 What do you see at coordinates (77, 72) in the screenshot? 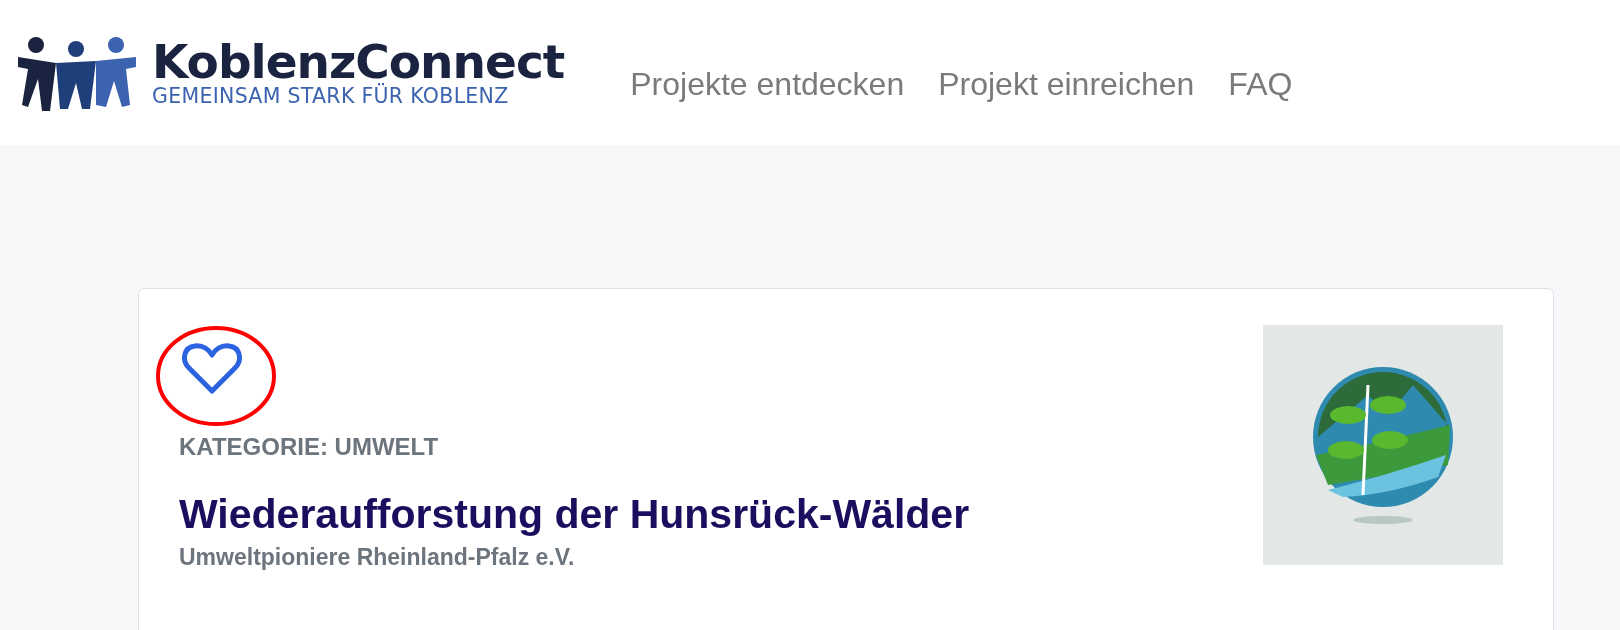
I see `people-logo-icon` at bounding box center [77, 72].